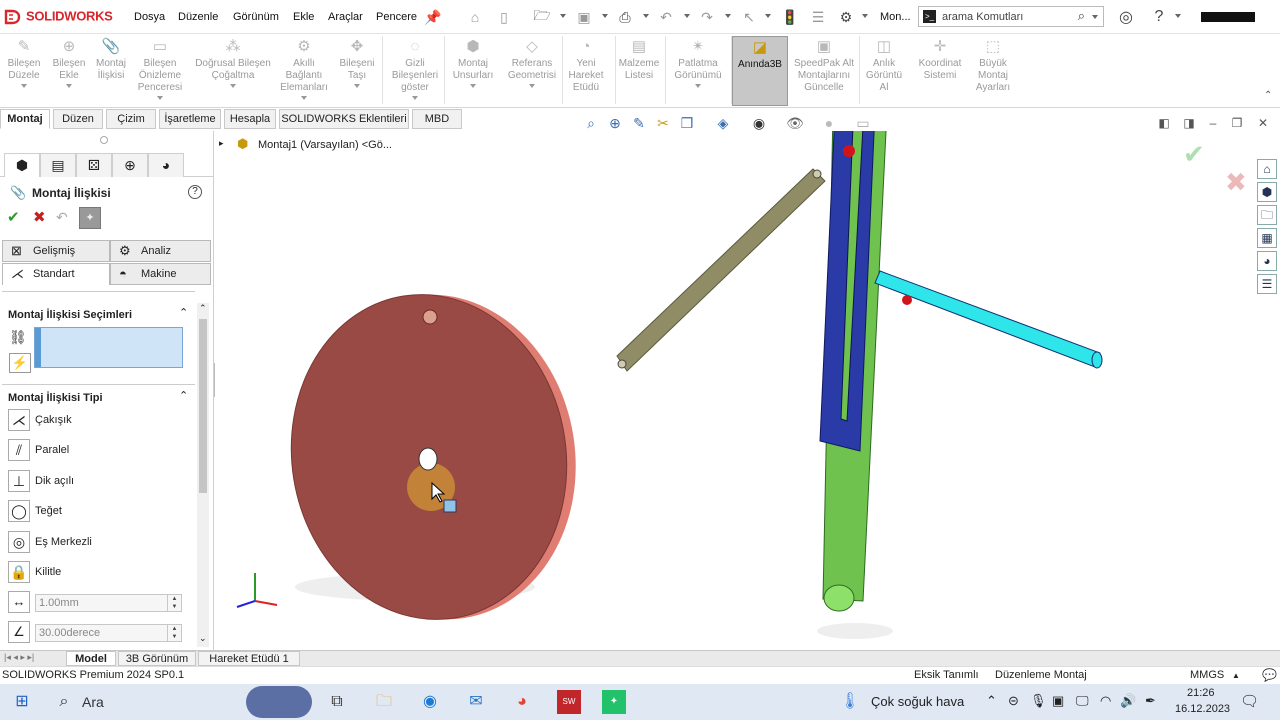 The width and height of the screenshot is (1280, 720). What do you see at coordinates (473, 71) in the screenshot?
I see `ribbon-assembly-features-button: ⬢ Montaj Unsurları` at bounding box center [473, 71].